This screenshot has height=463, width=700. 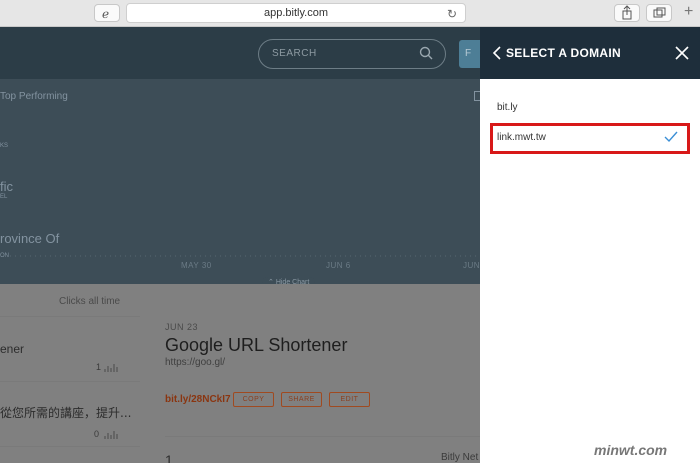 I want to click on link-list-item-count: 0, so click(x=97, y=434).